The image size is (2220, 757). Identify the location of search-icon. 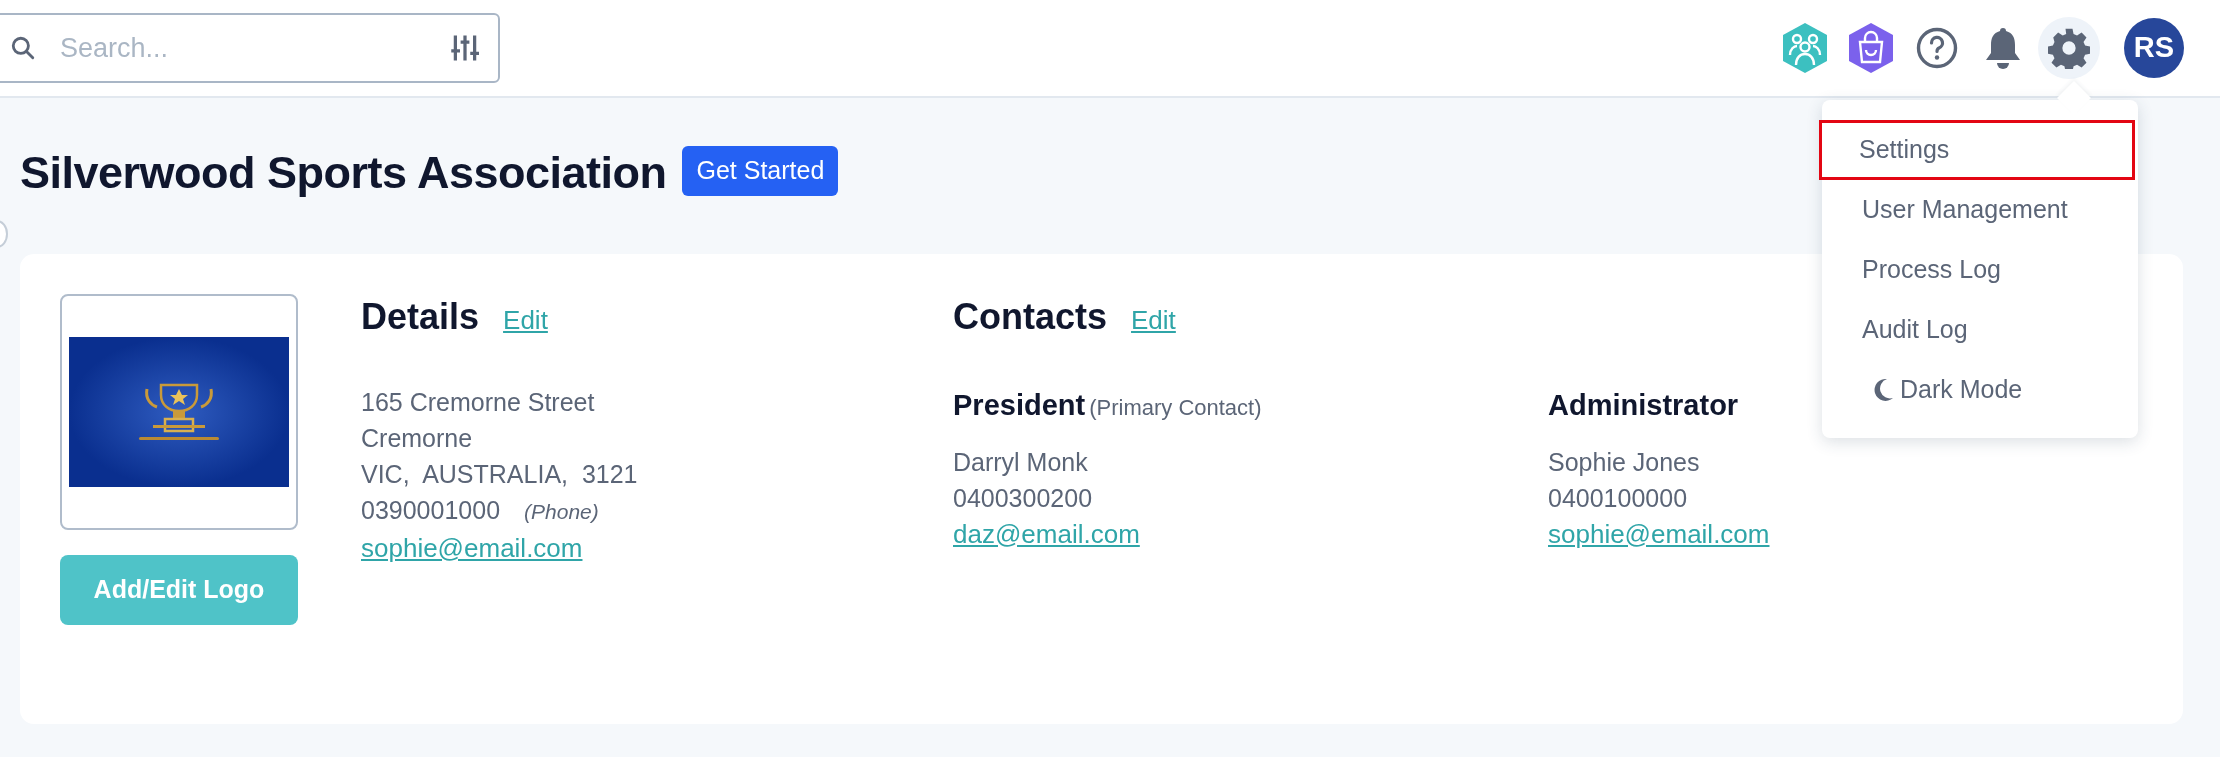
(23, 48).